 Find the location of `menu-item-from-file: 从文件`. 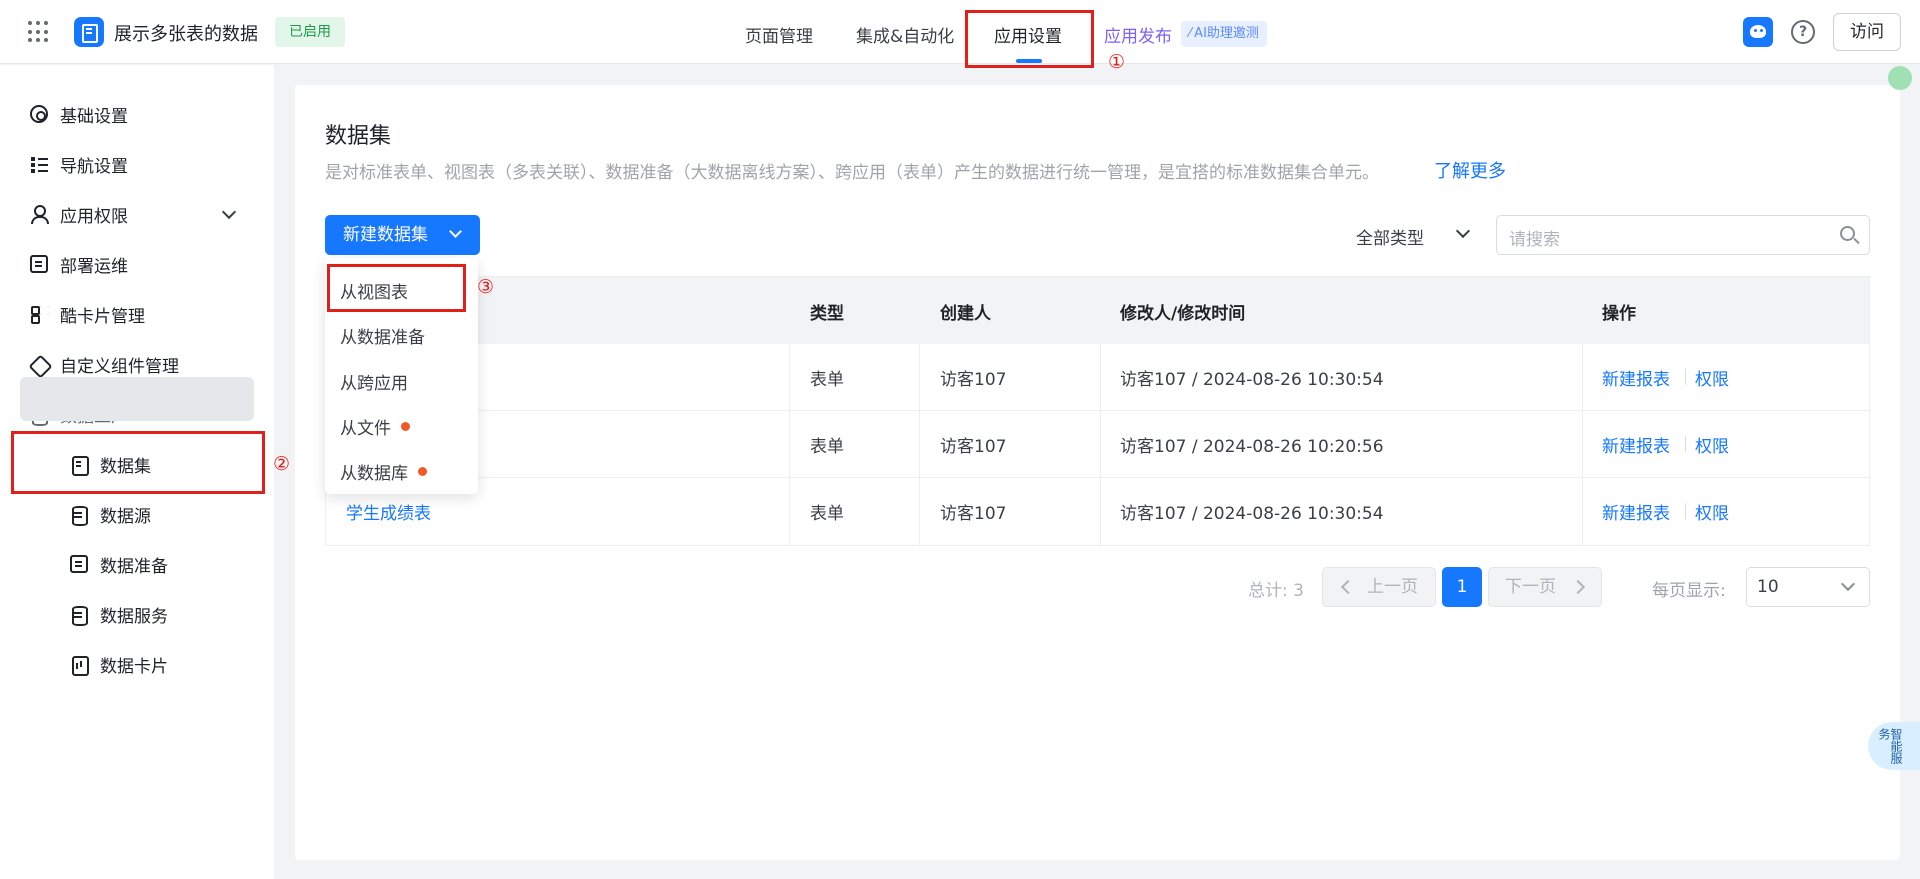

menu-item-from-file: 从文件 is located at coordinates (375, 426).